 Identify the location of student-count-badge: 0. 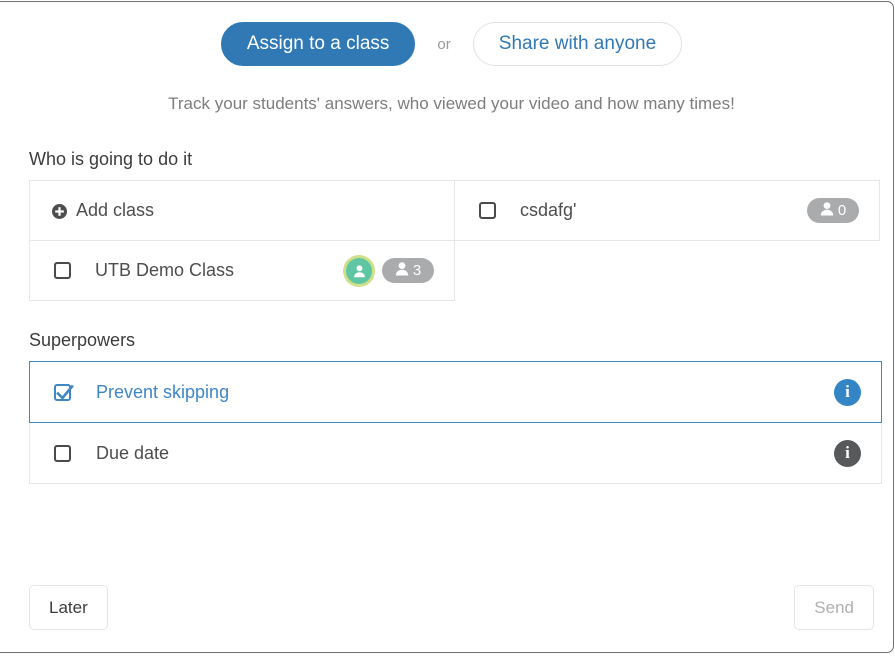
(833, 210).